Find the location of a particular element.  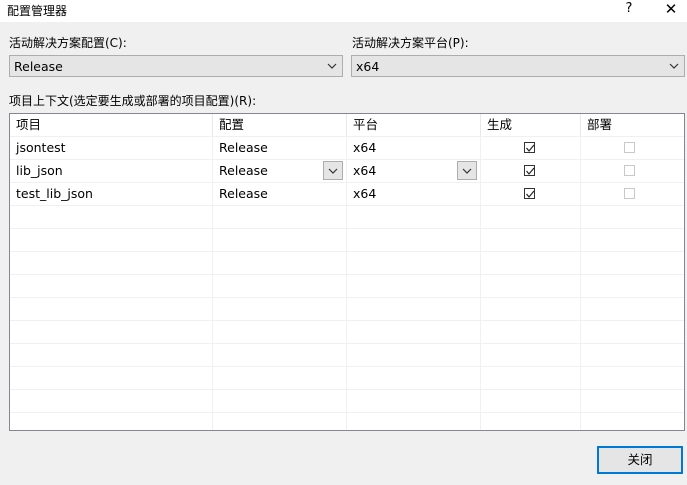

header-config: 配置 is located at coordinates (280, 125).